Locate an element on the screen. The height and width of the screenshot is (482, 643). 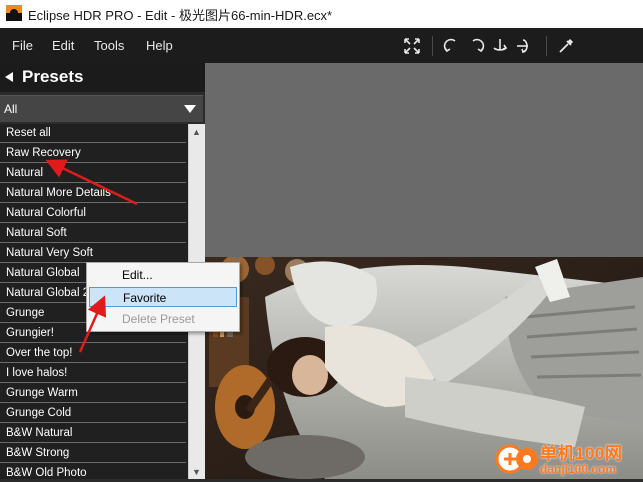
menu-bar: File Edit Tools Help is located at coordinates (321, 45).